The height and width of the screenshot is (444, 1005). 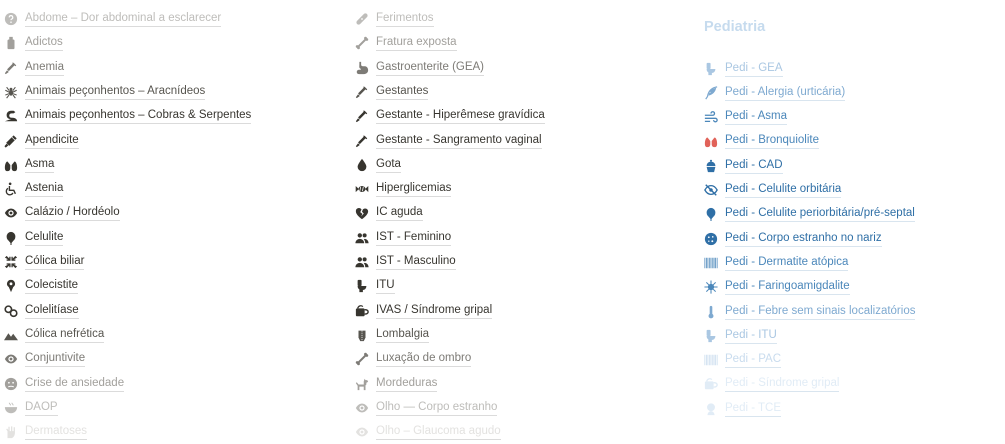 What do you see at coordinates (394, 19) in the screenshot?
I see `list-item-ferimentos: Ferimentos` at bounding box center [394, 19].